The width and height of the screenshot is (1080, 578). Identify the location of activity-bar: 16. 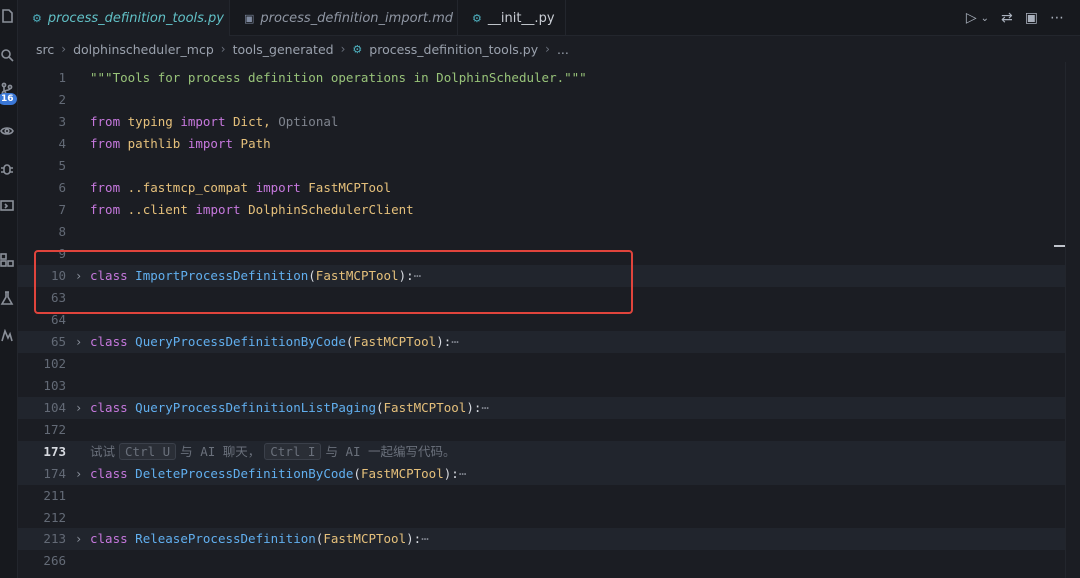
(9, 289).